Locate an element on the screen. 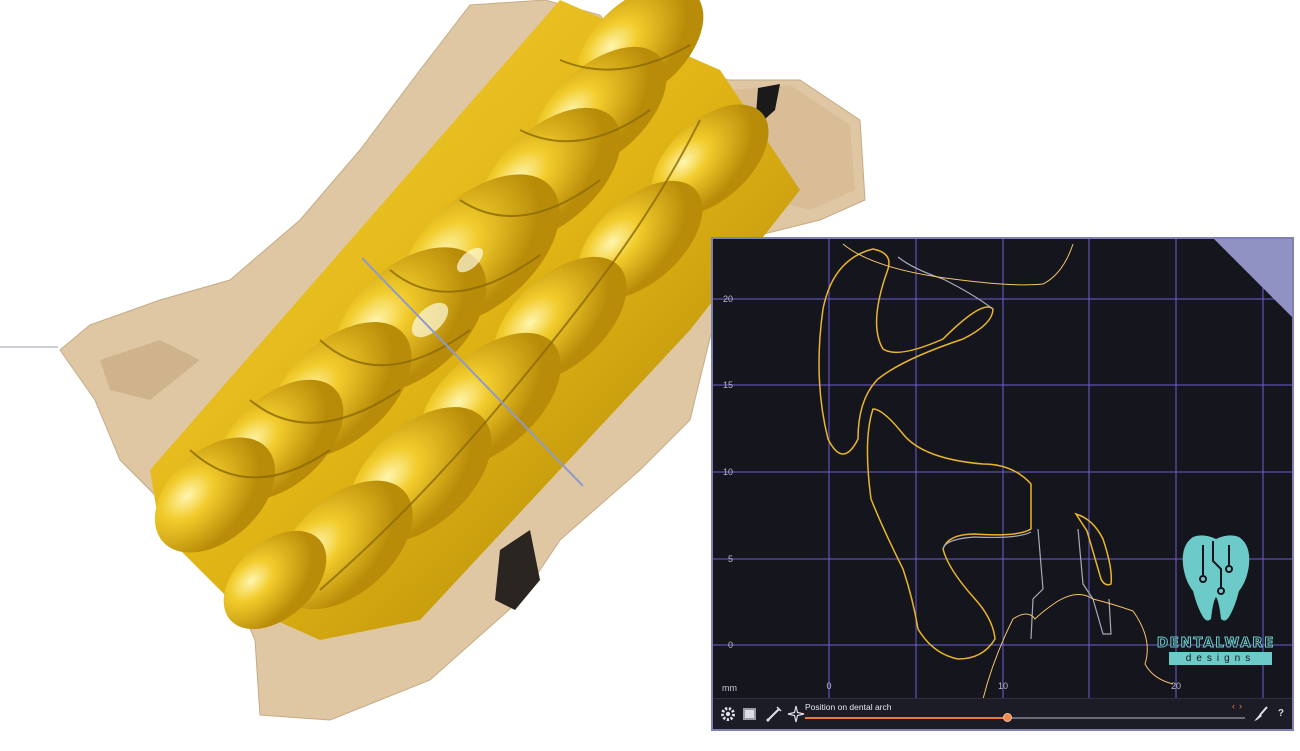 Image resolution: width=1300 pixels, height=751 pixels. view-cube-icon is located at coordinates (750, 714).